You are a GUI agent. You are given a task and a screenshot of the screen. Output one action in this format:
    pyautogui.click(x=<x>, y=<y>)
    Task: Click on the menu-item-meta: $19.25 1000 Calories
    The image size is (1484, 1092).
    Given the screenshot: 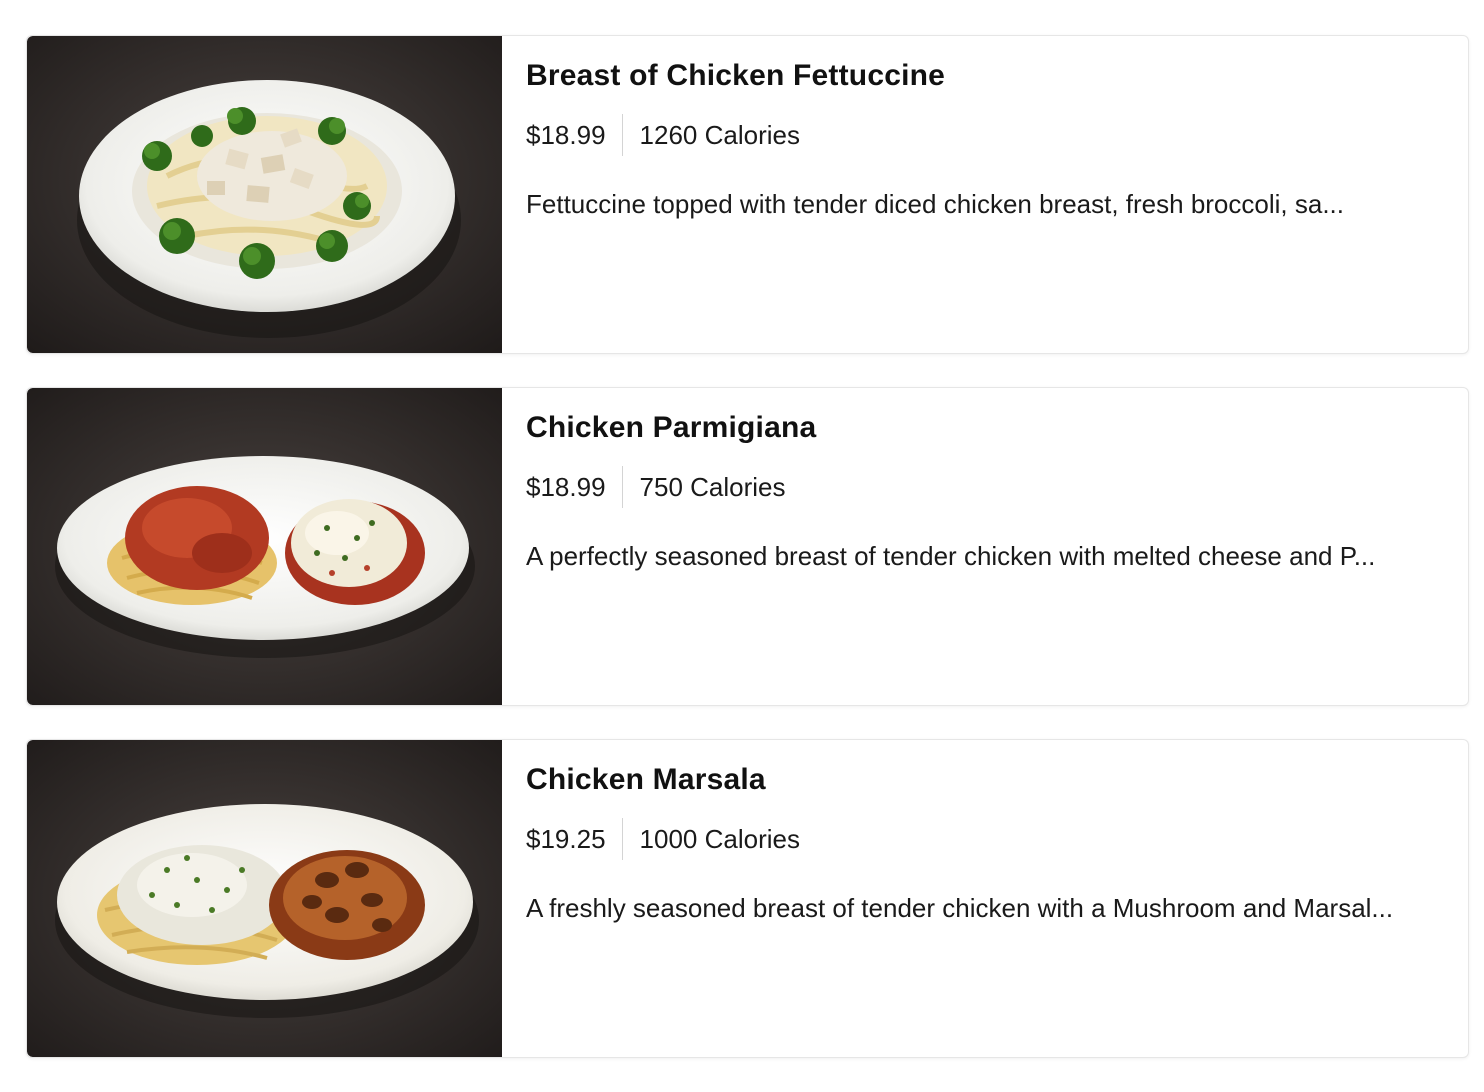 What is the action you would take?
    pyautogui.click(x=663, y=839)
    